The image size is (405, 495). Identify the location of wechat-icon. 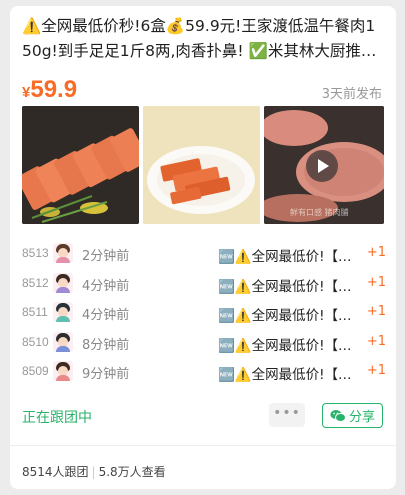
(338, 415).